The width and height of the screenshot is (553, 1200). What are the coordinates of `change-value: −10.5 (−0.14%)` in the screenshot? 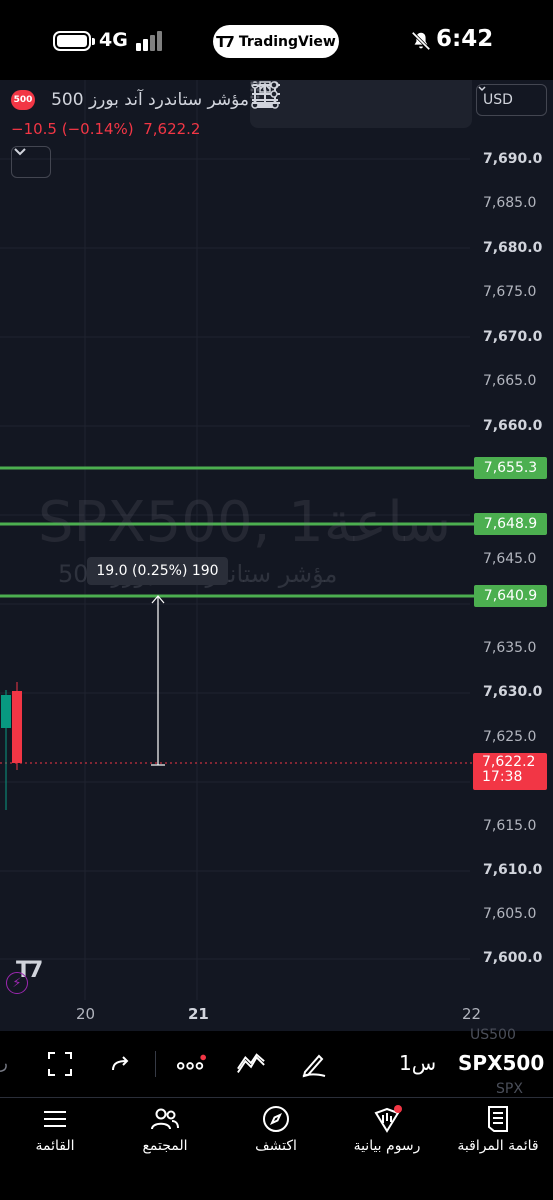 It's located at (72, 129).